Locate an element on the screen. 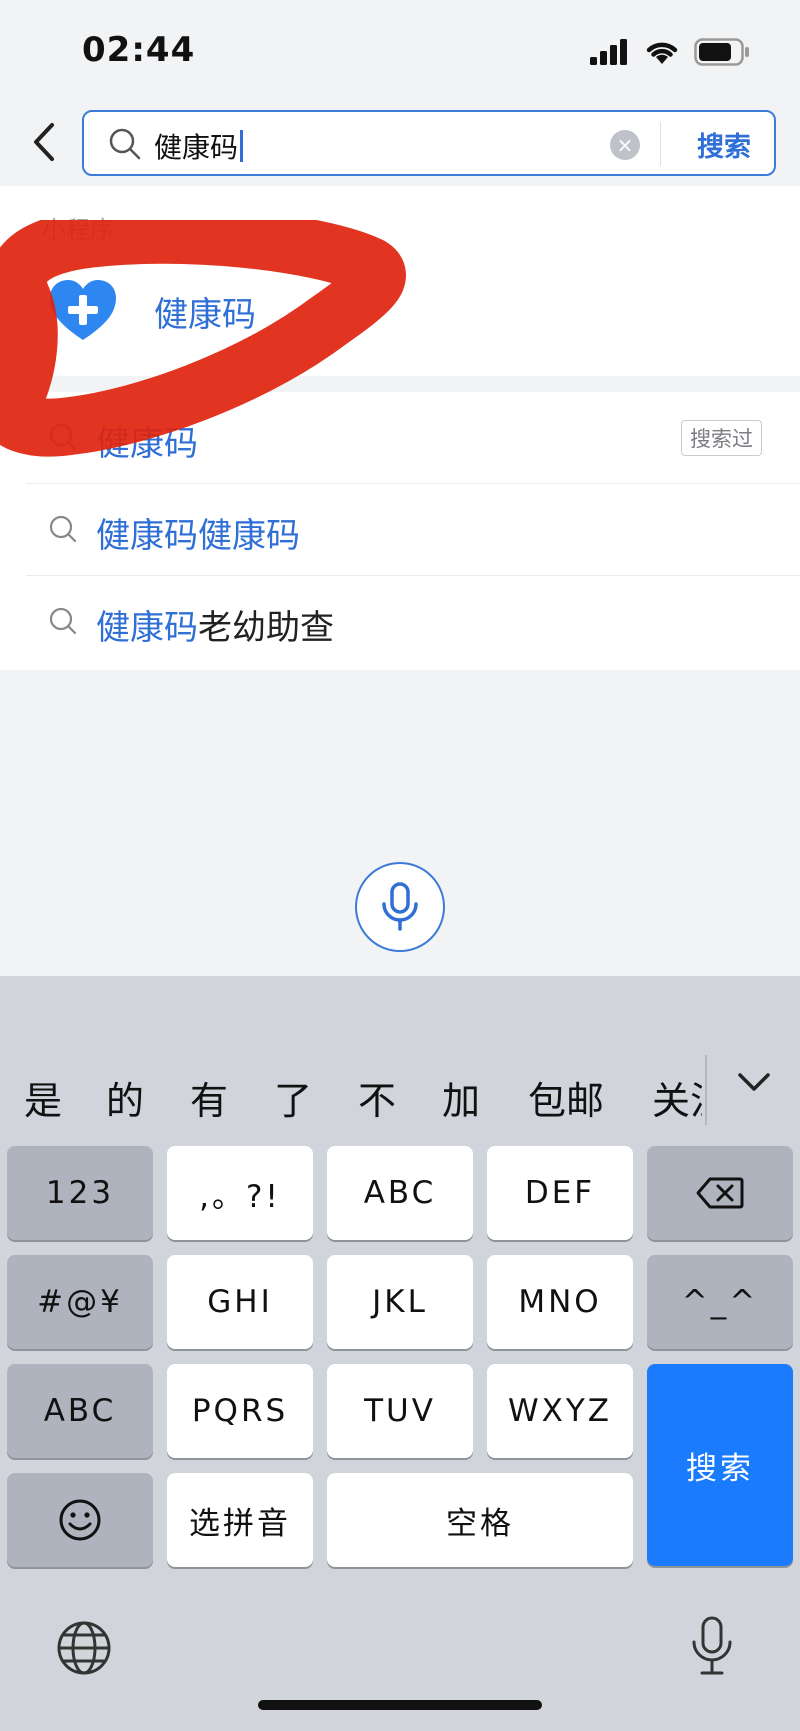  candidate-word: 的 is located at coordinates (125, 1097).